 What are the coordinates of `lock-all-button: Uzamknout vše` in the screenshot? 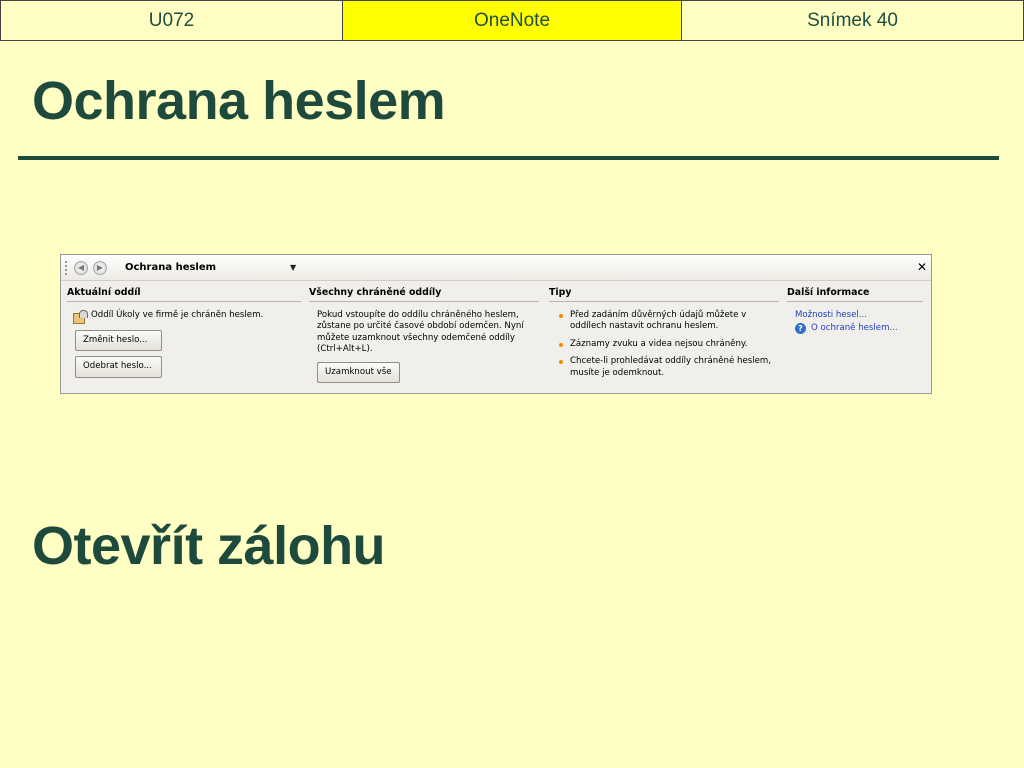 It's located at (358, 372).